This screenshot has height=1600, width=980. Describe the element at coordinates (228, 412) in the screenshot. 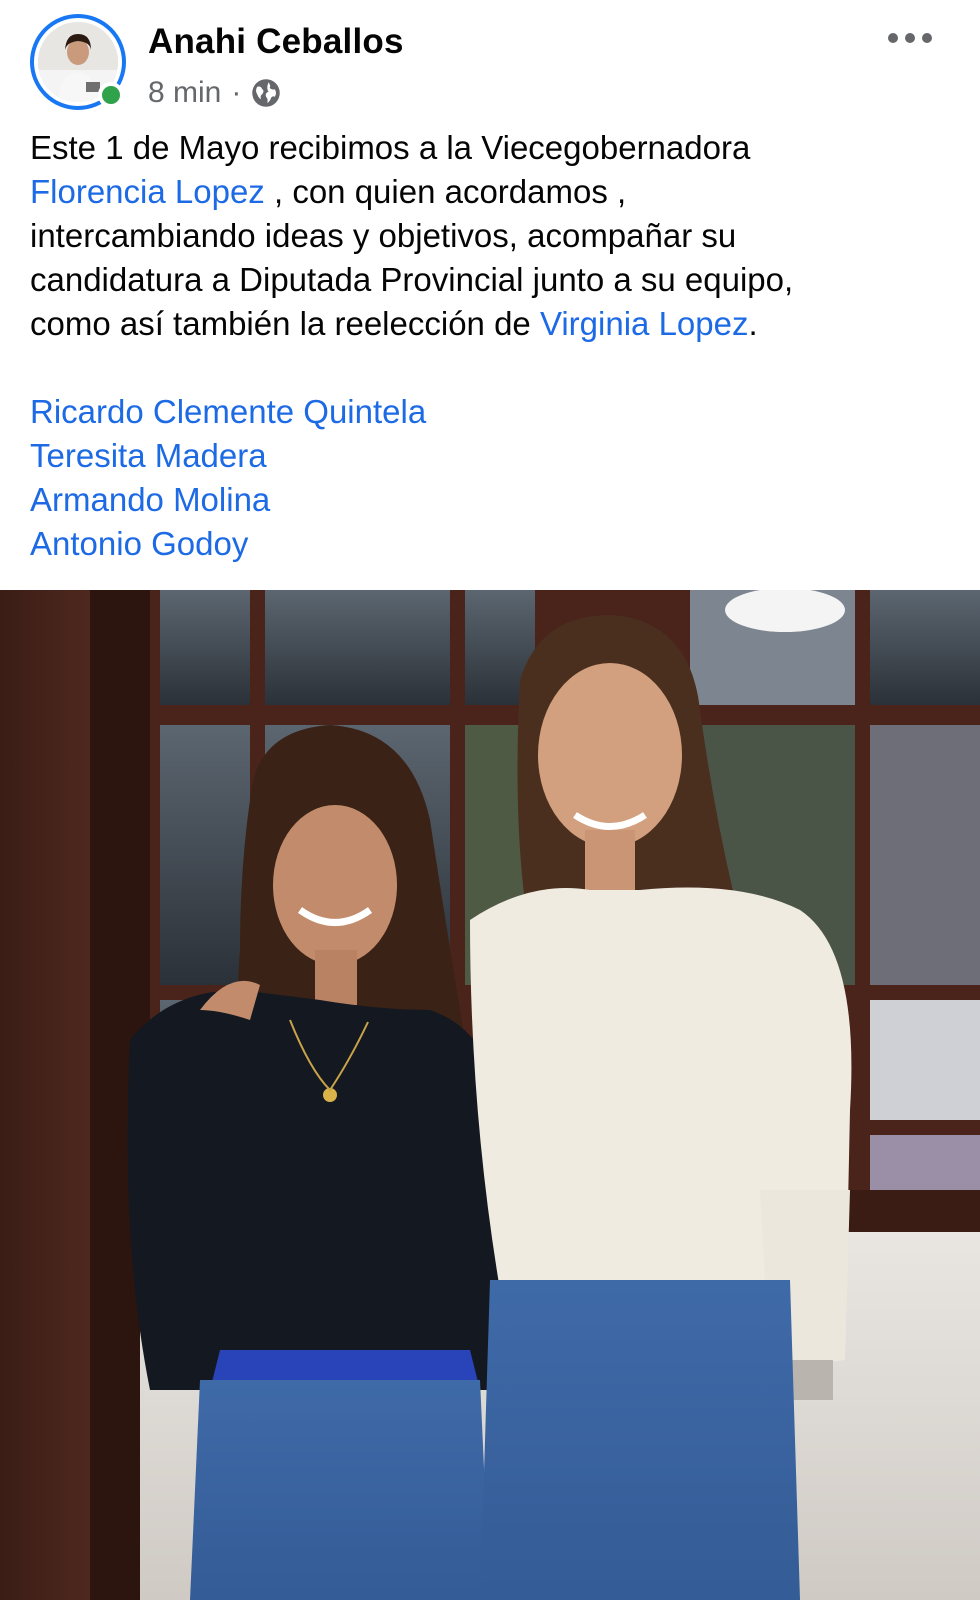

I see `tag-link: Ricardo Clemente Quintela` at that location.